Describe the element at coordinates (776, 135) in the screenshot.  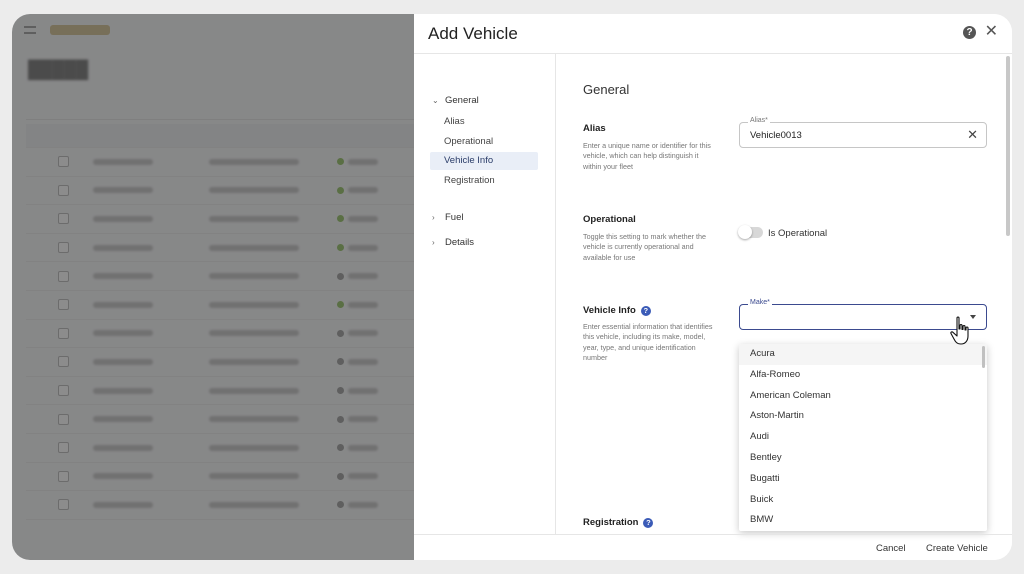
I see `alias-field-value: Vehicle0013` at that location.